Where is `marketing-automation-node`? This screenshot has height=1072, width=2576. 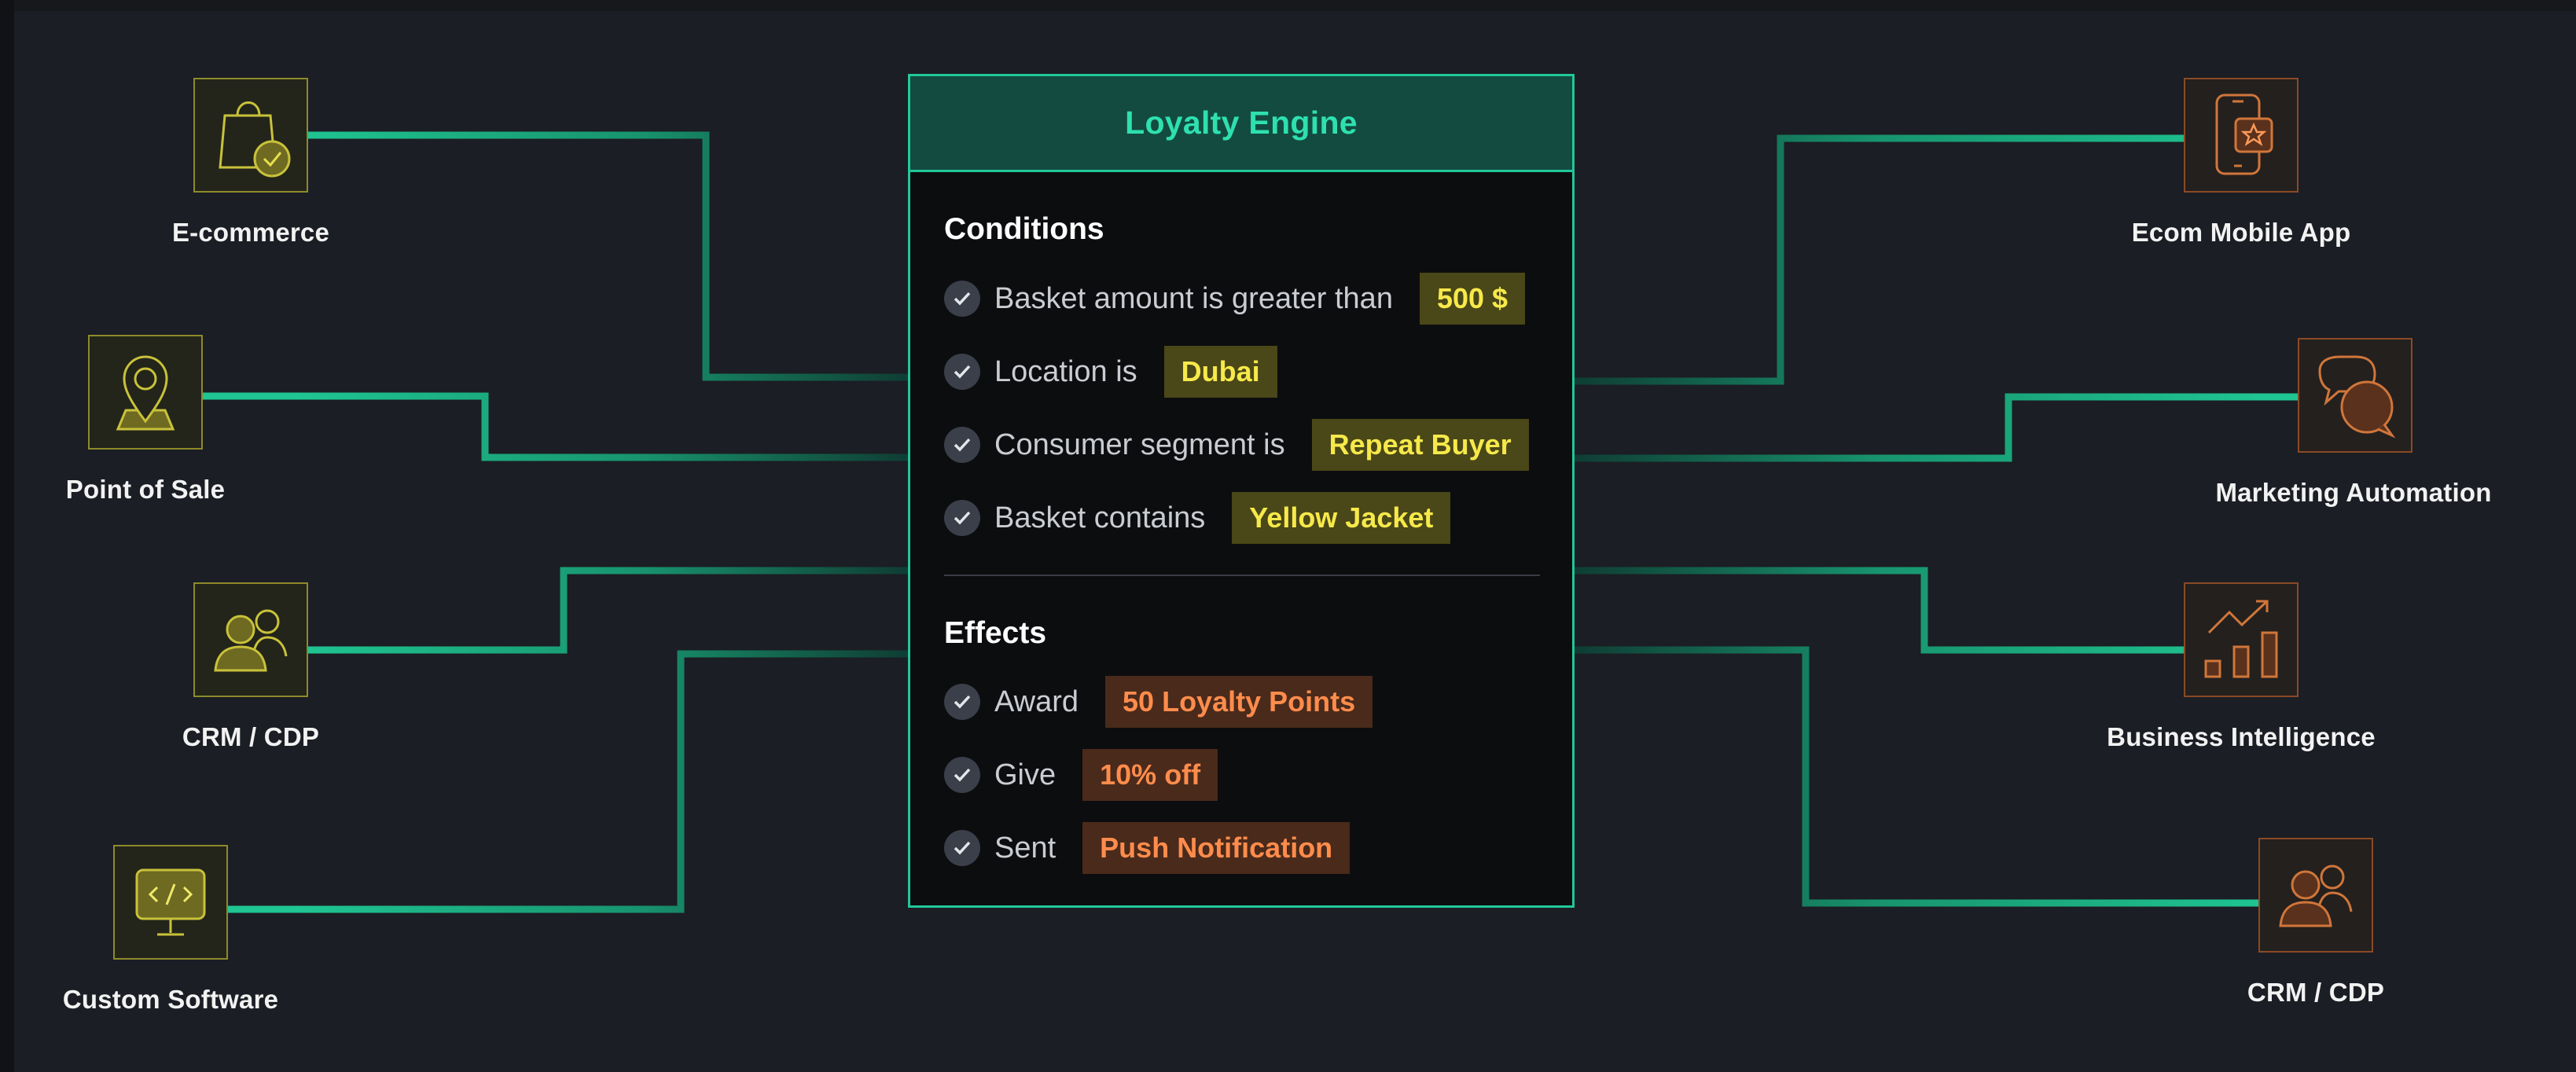 marketing-automation-node is located at coordinates (2355, 395).